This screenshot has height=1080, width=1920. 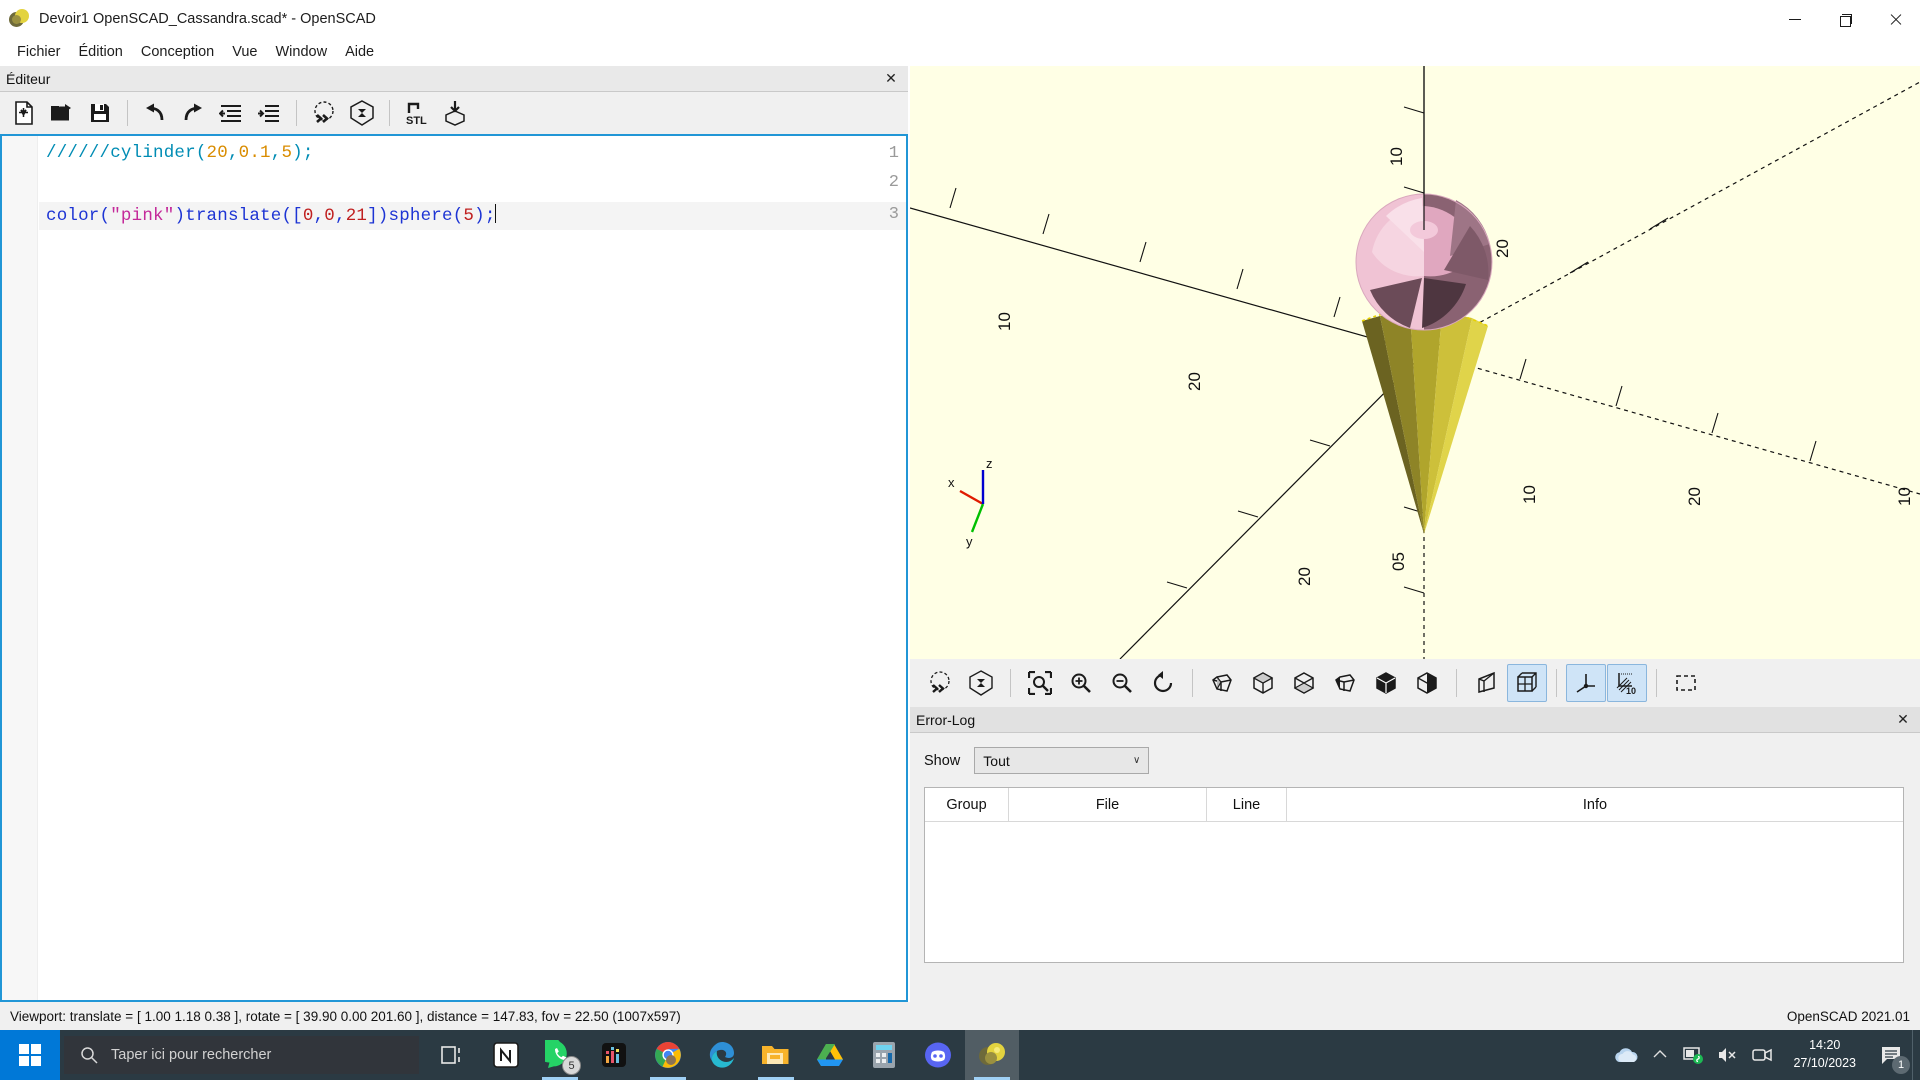 I want to click on notion-icon, so click(x=506, y=1055).